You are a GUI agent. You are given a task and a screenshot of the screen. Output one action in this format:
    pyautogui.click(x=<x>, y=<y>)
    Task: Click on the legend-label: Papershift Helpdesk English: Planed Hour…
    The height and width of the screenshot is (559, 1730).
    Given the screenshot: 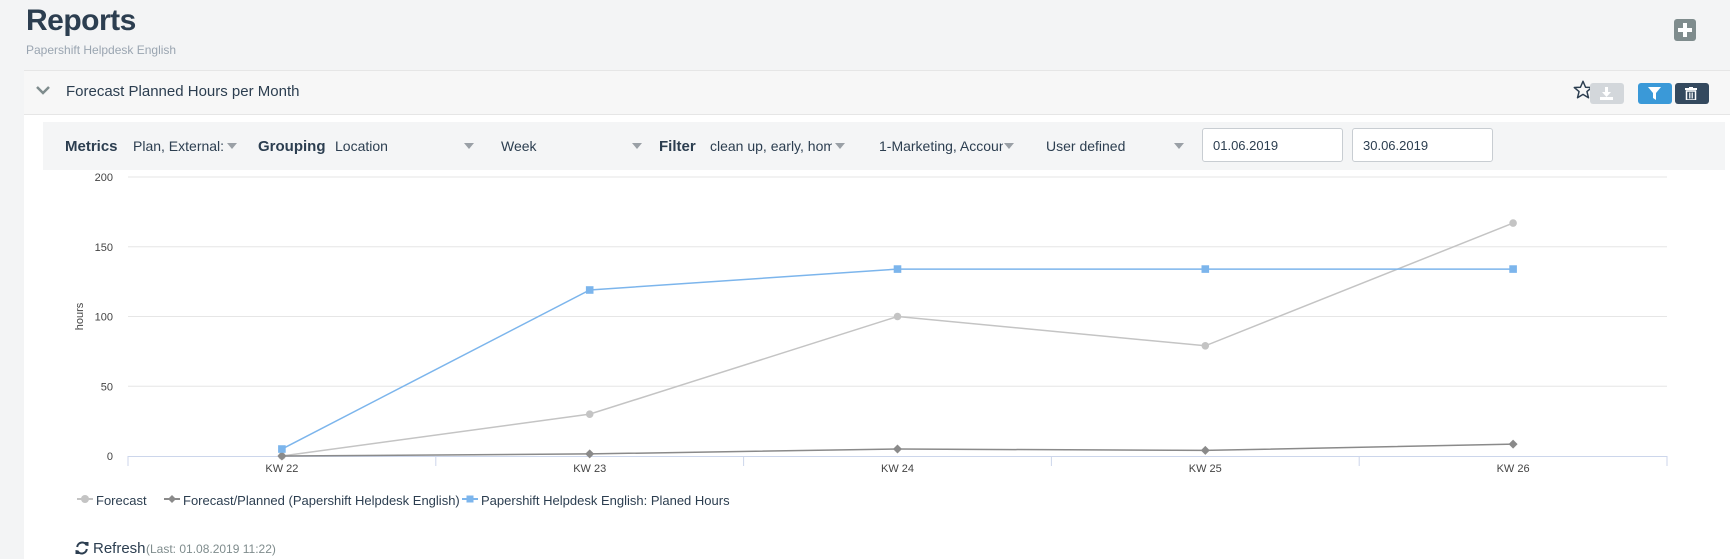 What is the action you would take?
    pyautogui.click(x=605, y=500)
    